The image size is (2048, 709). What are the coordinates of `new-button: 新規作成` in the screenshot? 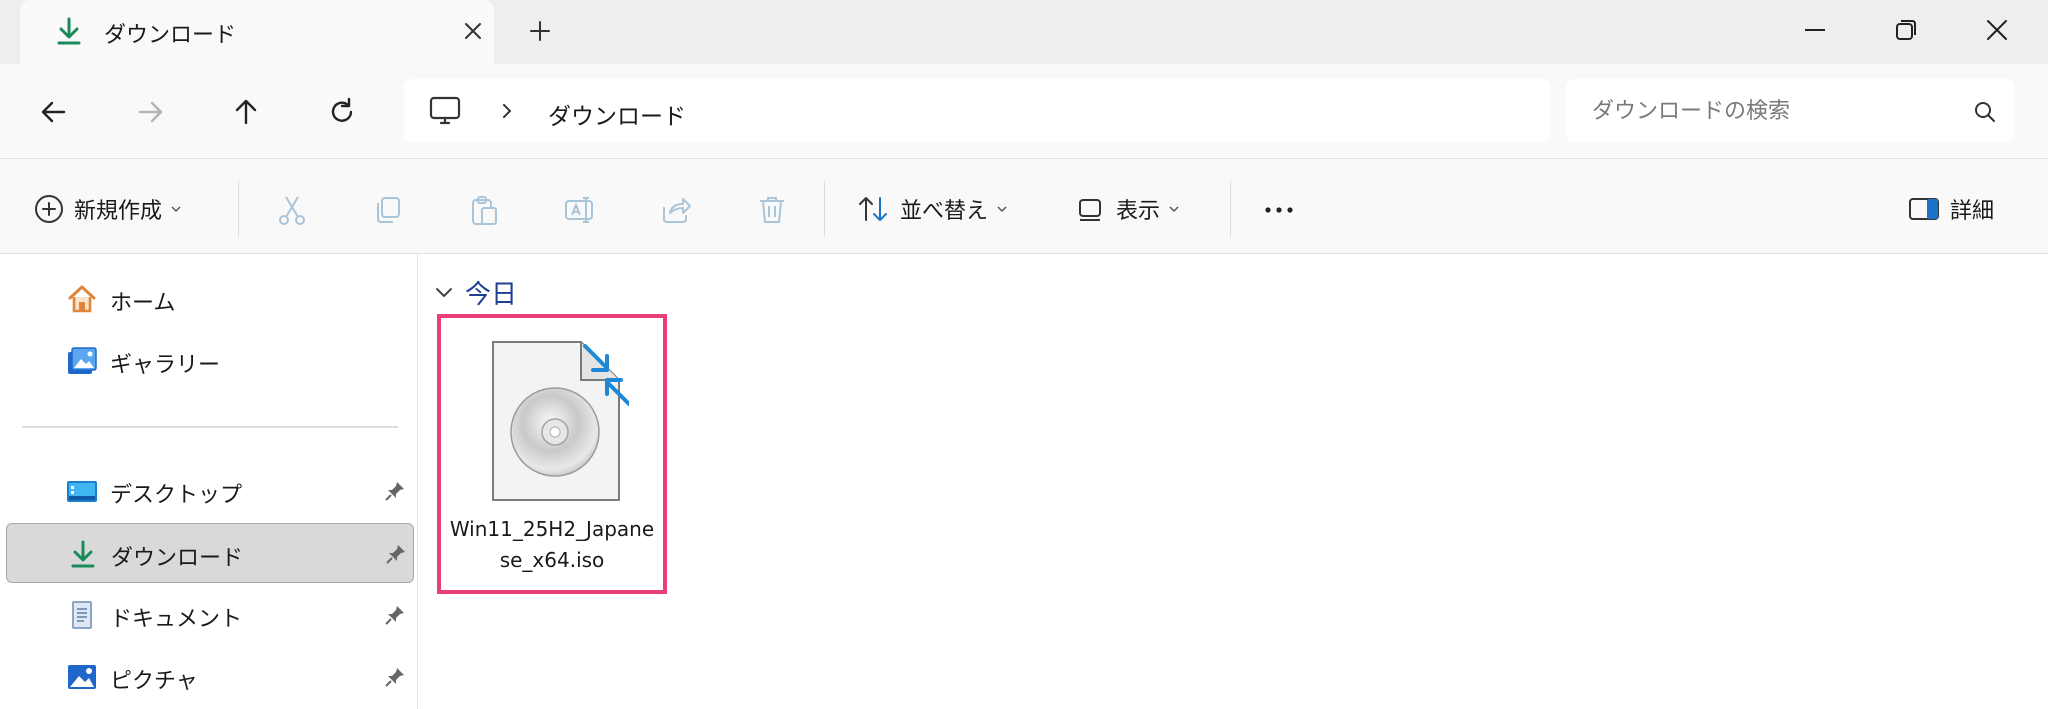 It's located at (108, 209).